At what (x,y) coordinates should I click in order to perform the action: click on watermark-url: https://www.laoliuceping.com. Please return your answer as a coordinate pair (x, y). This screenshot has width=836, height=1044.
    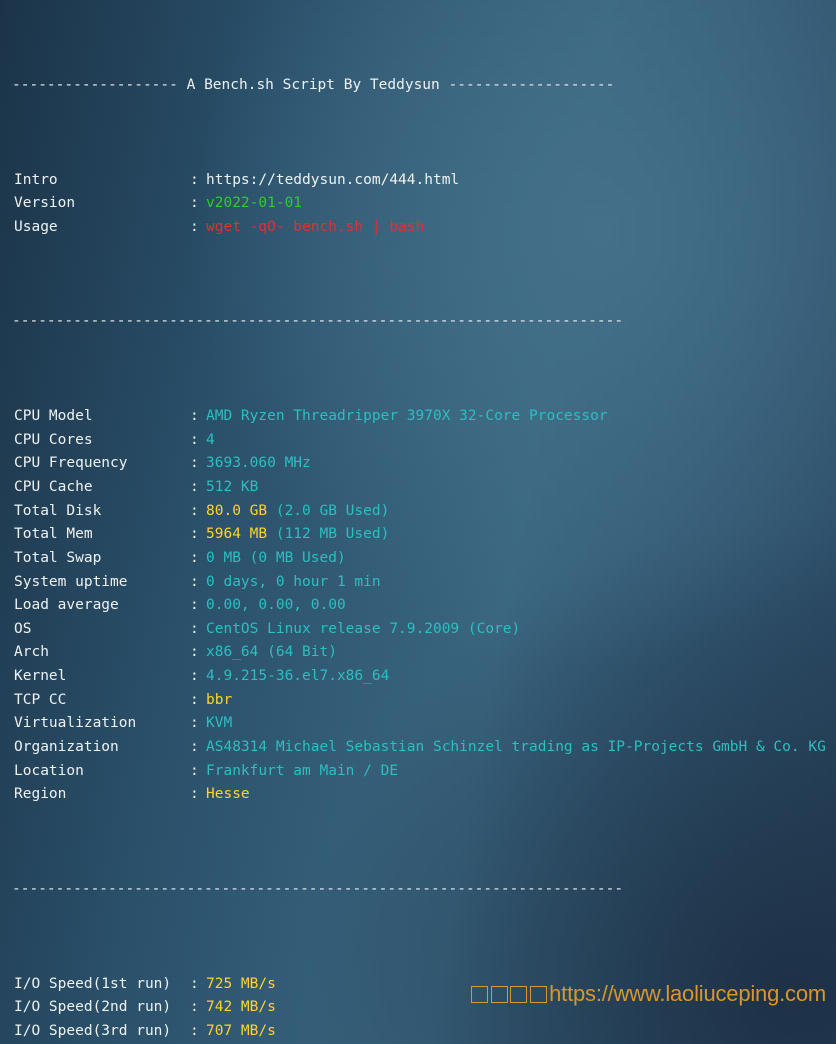
    Looking at the image, I should click on (687, 993).